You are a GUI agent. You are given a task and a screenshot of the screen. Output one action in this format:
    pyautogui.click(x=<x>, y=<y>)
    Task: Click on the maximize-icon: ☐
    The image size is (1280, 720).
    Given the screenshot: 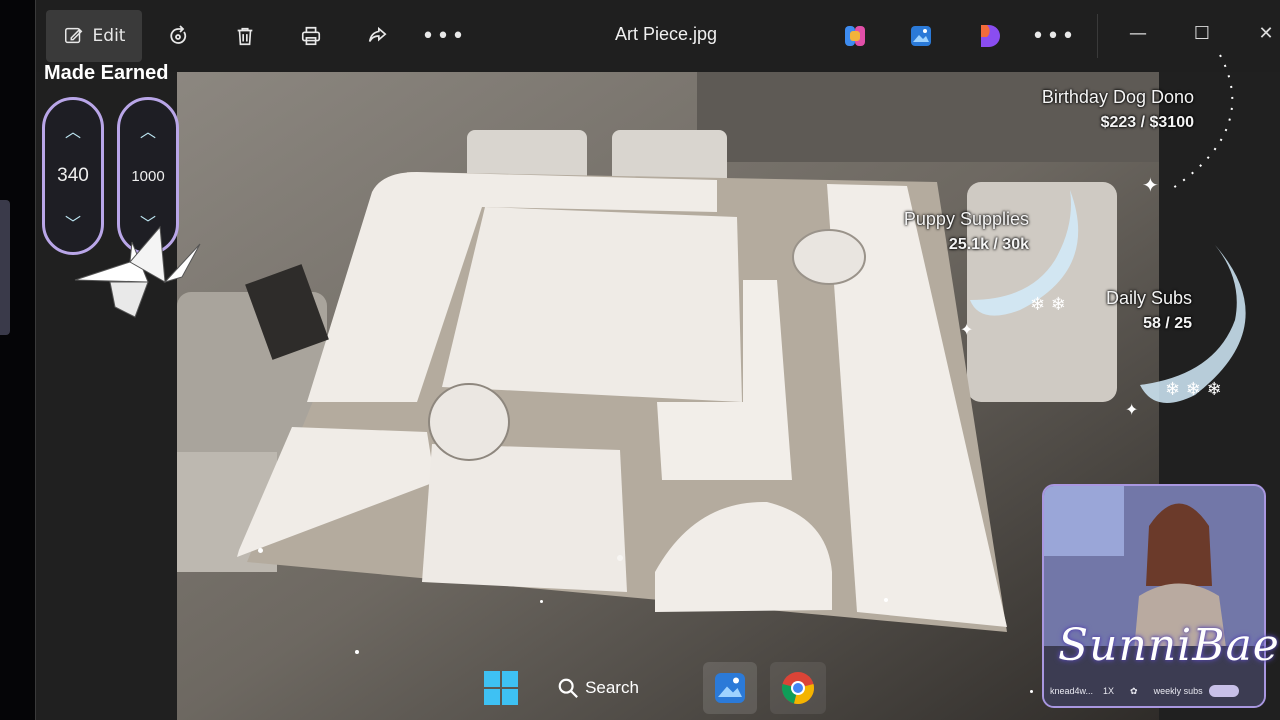 What is the action you would take?
    pyautogui.click(x=1202, y=33)
    